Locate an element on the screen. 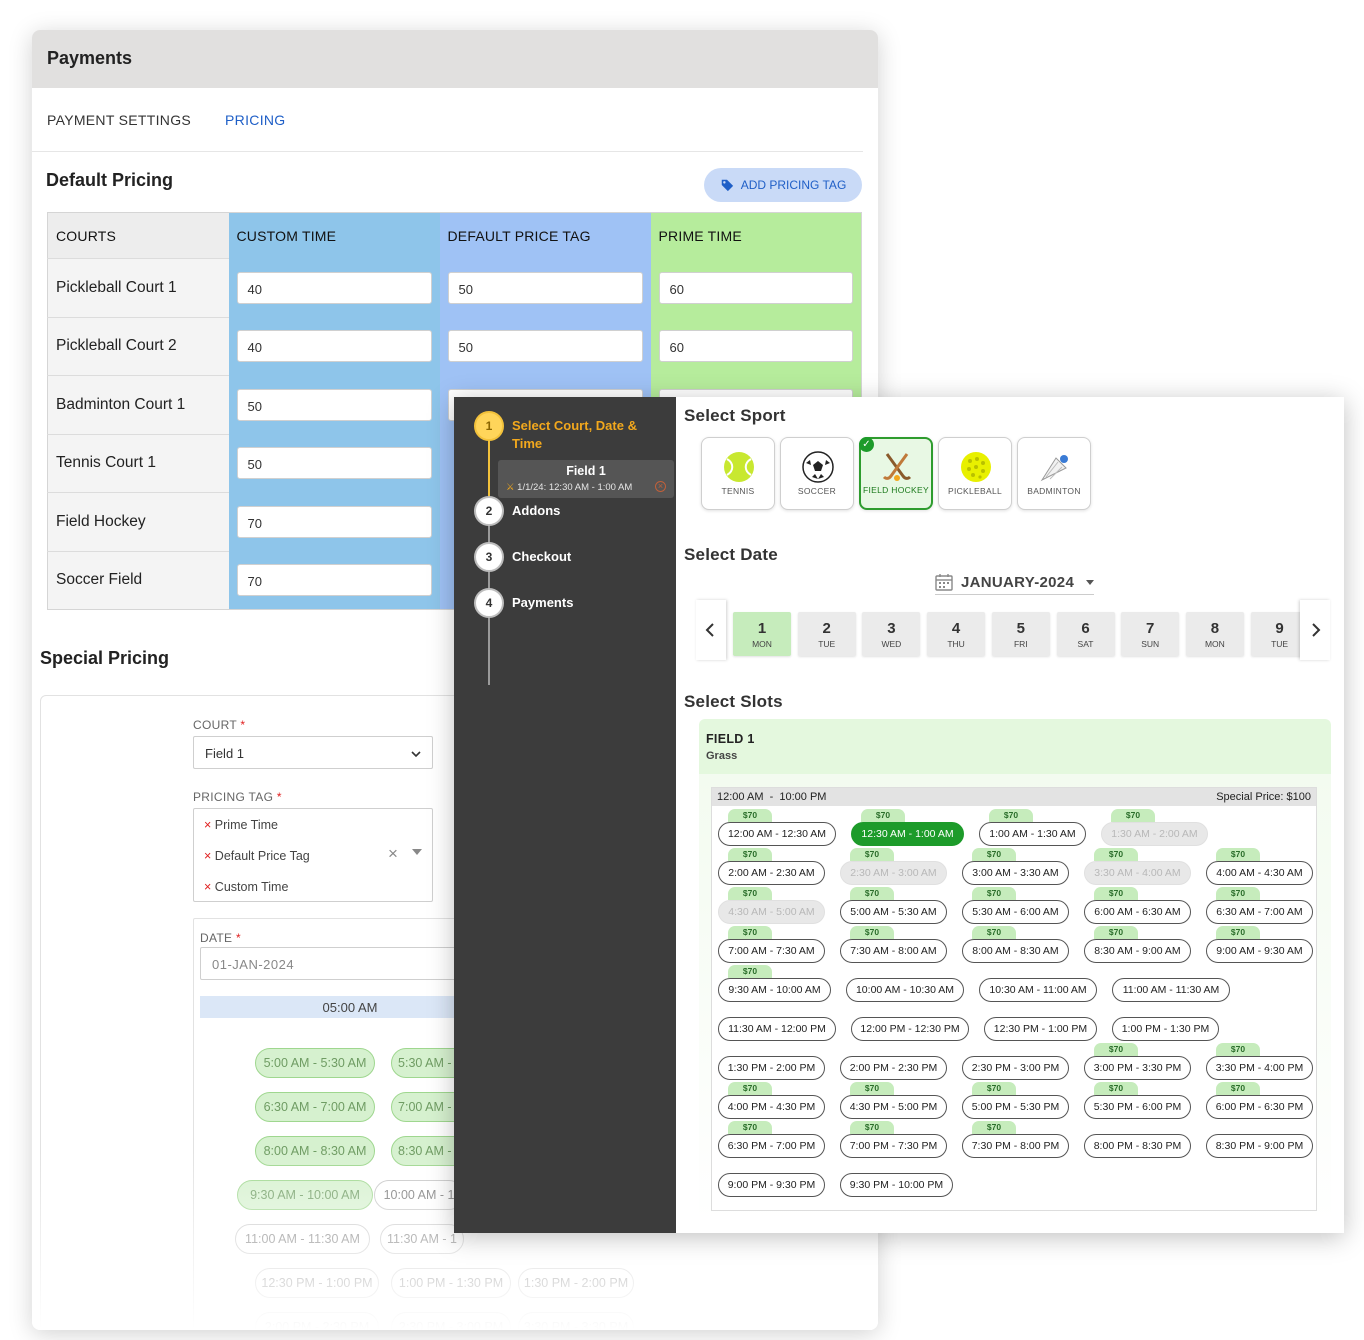 The height and width of the screenshot is (1340, 1364). time-slot-button: 4:00 PM - 4:30 PM is located at coordinates (771, 1107).